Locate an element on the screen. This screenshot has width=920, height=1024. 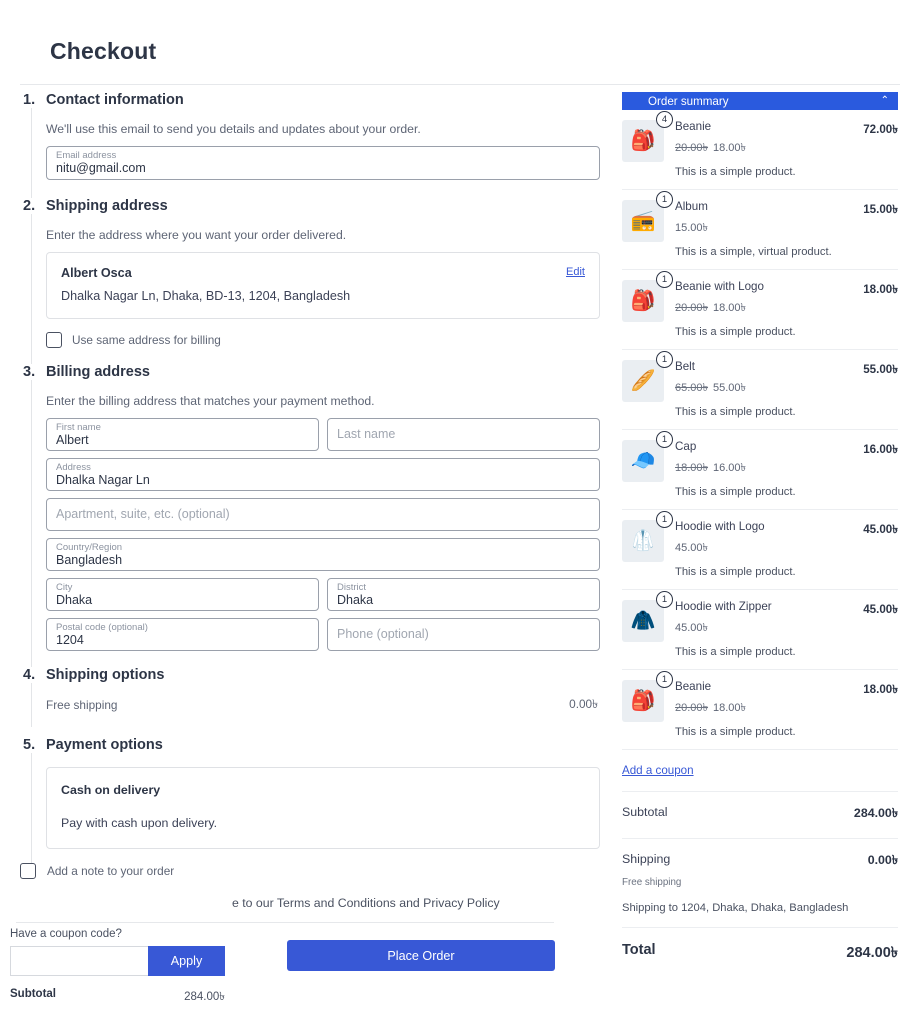
shipping-address-name: Albert Osca is located at coordinates (96, 273).